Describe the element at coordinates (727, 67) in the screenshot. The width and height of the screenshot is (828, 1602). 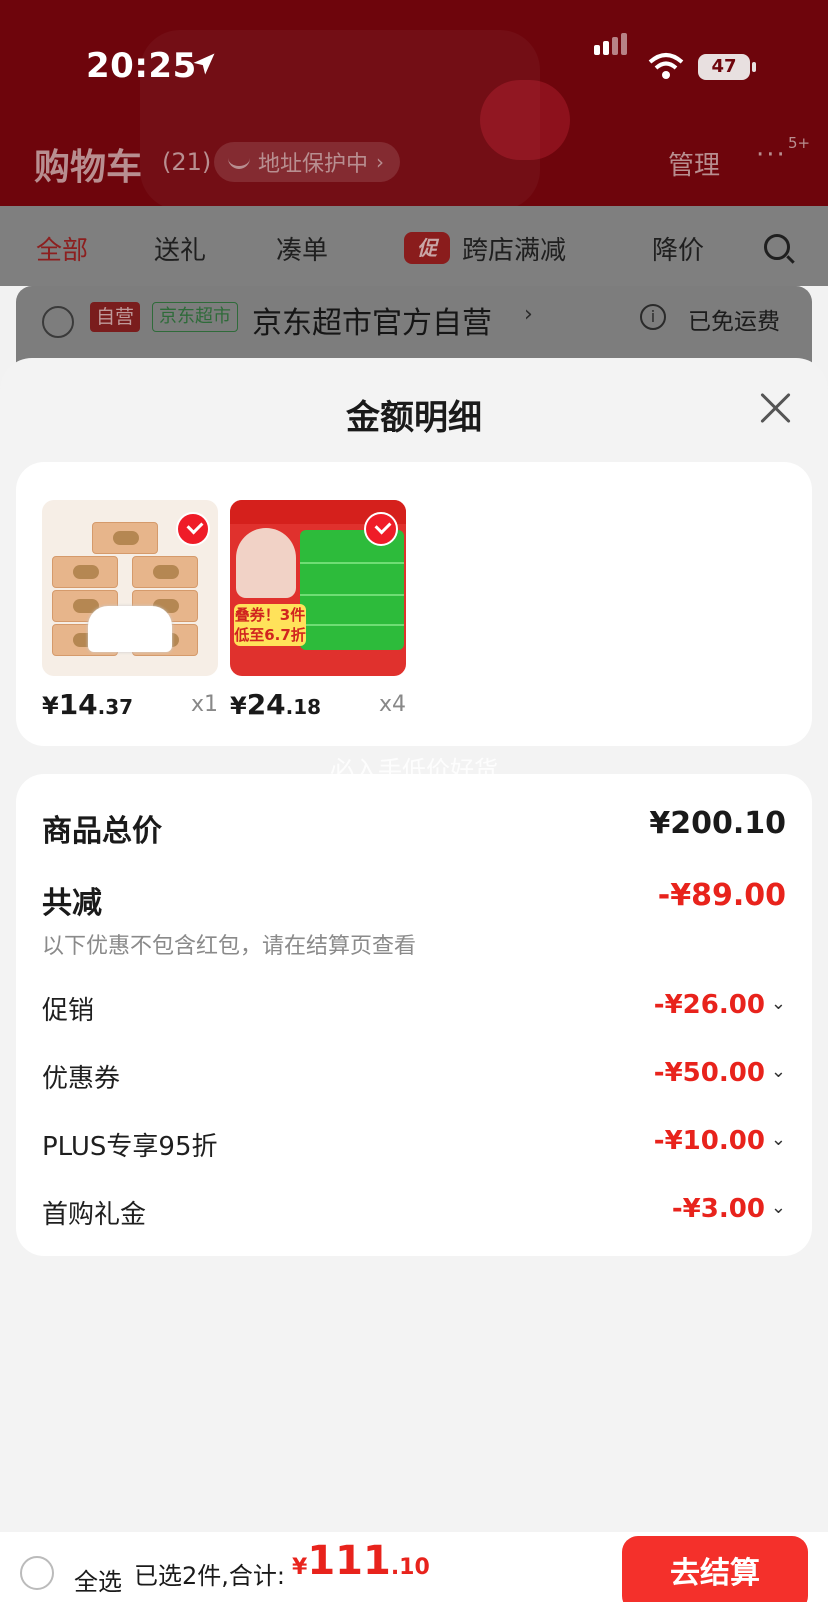
I see `battery-indicator: 47` at that location.